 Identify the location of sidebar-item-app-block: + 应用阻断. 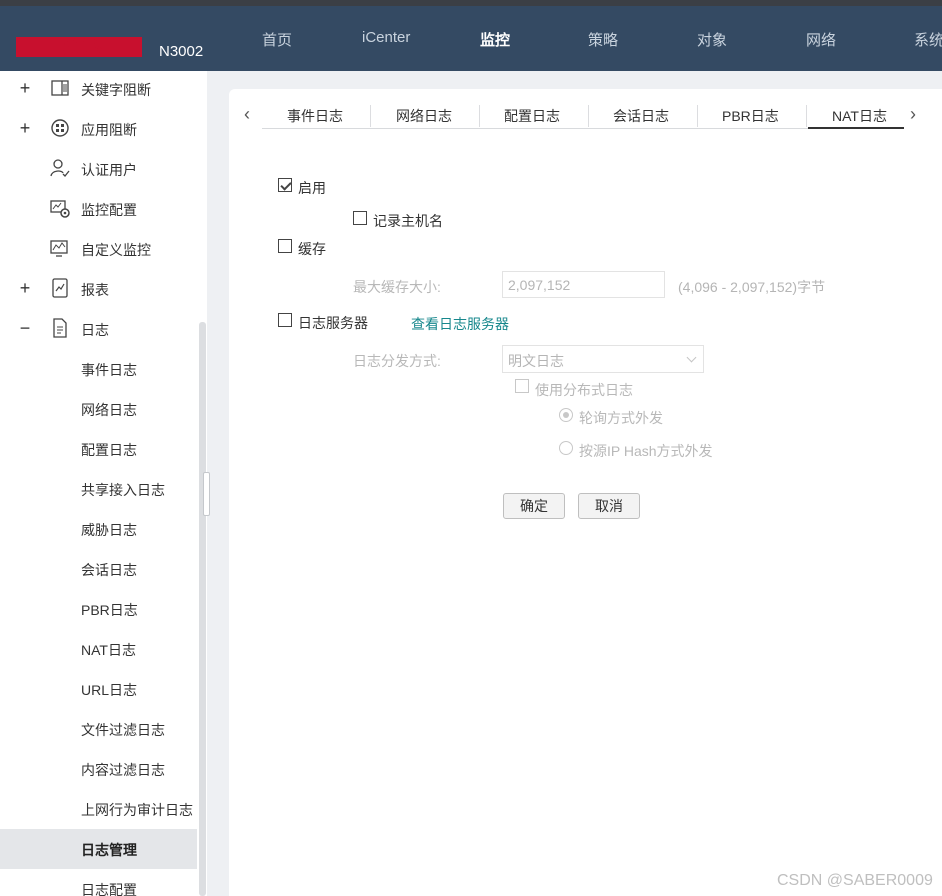
(98, 129).